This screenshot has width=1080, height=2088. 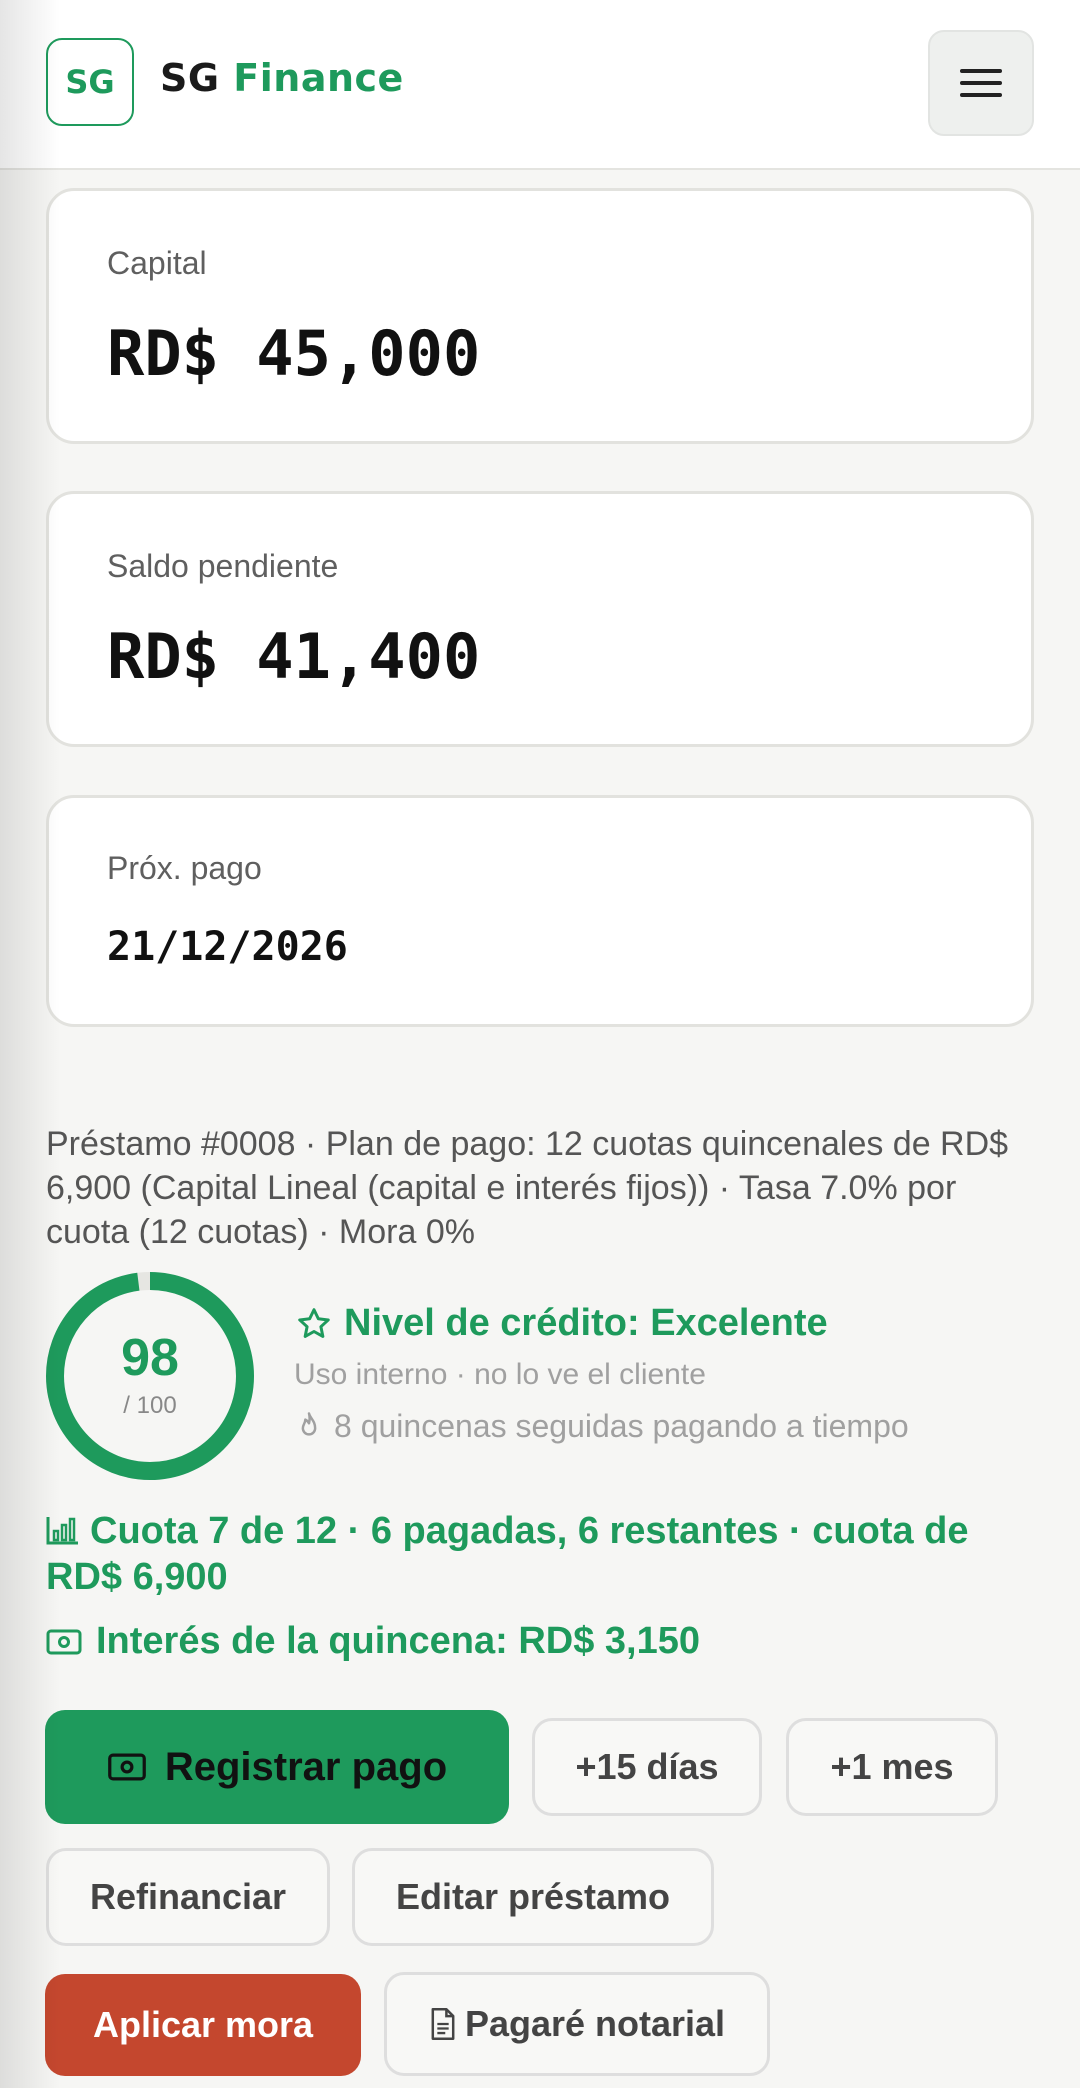 I want to click on payment-streak-text: 8 quincenas seguidas pagando a tiempo, so click(x=621, y=1426).